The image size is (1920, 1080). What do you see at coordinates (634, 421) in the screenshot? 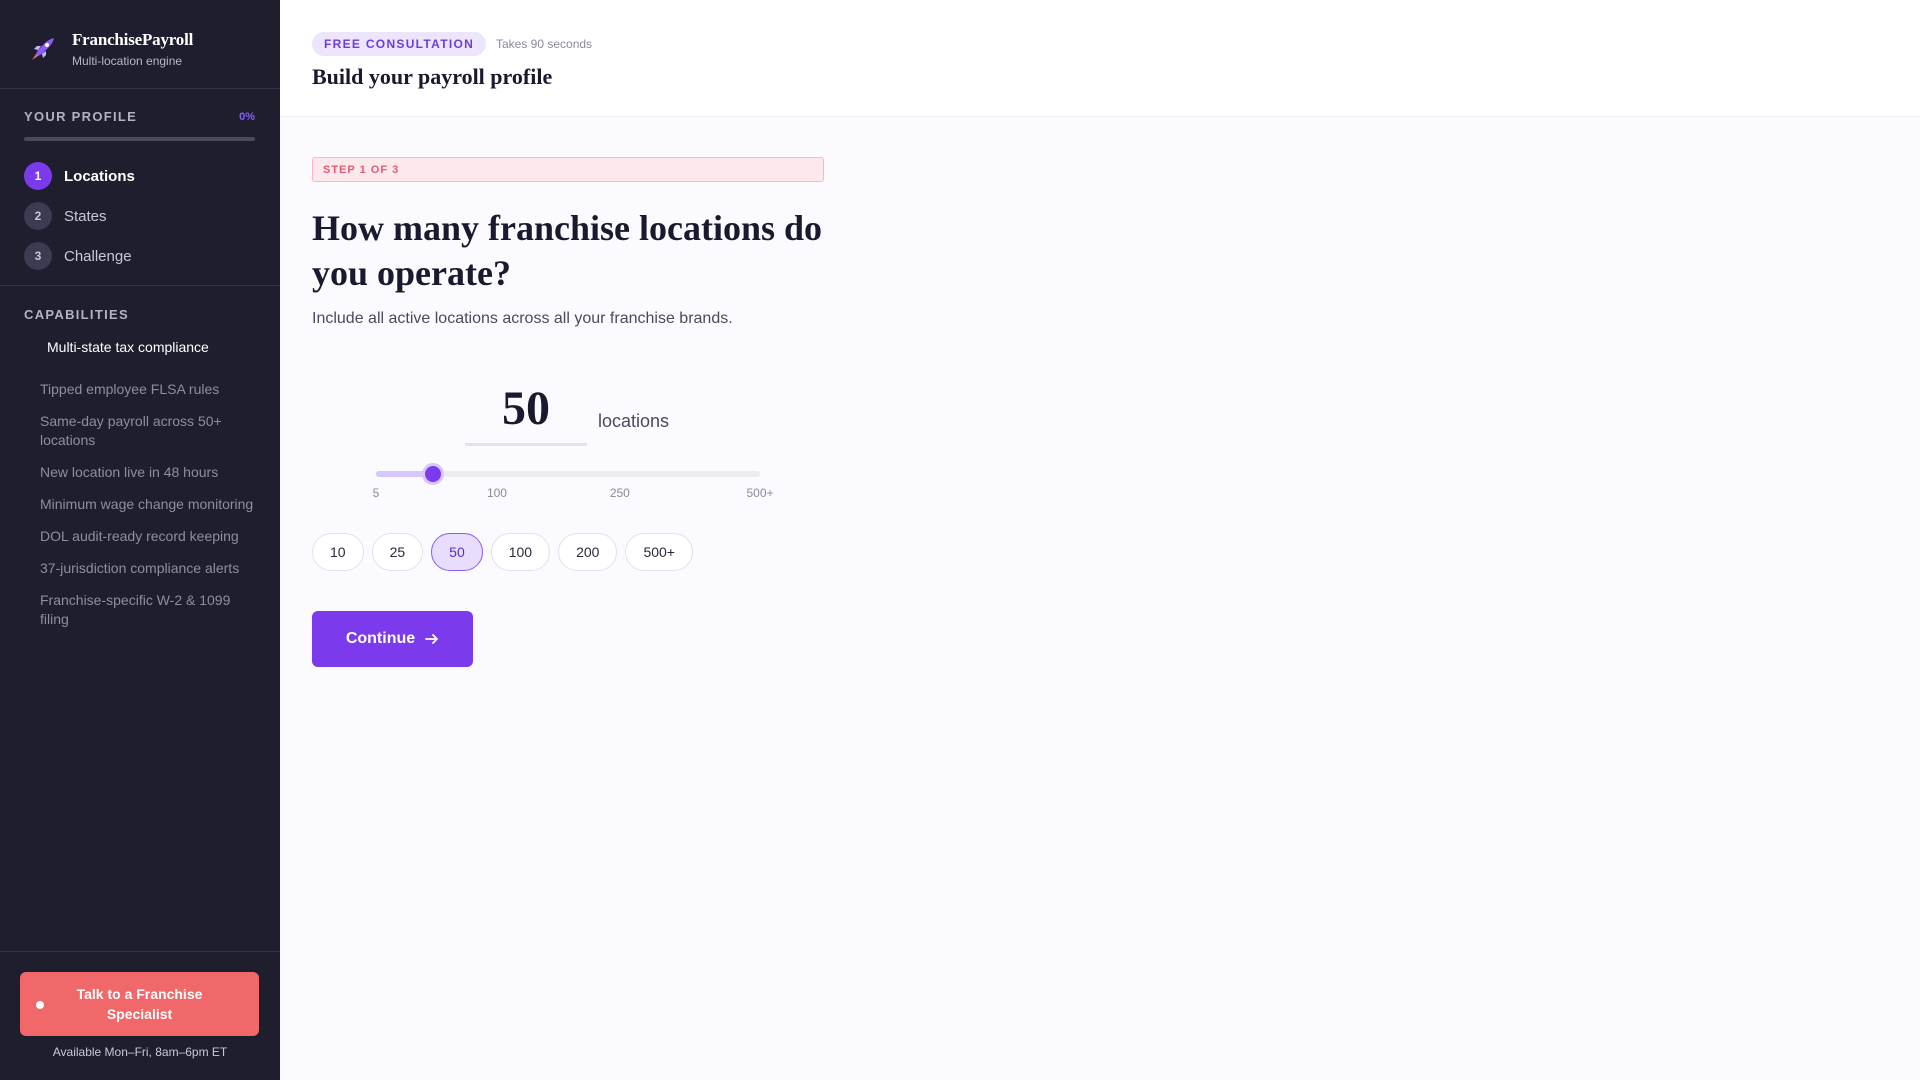
I see `locations-unit: locations` at bounding box center [634, 421].